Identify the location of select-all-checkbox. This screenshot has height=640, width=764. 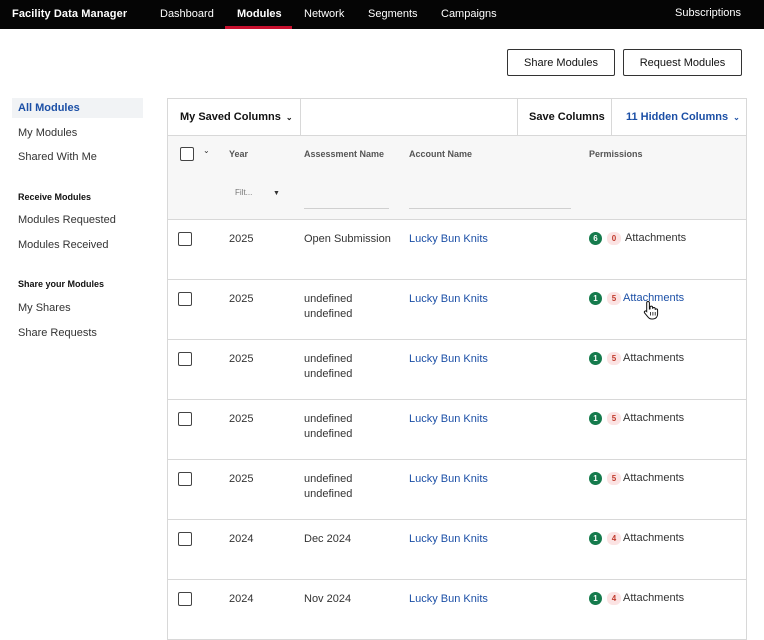
(187, 154).